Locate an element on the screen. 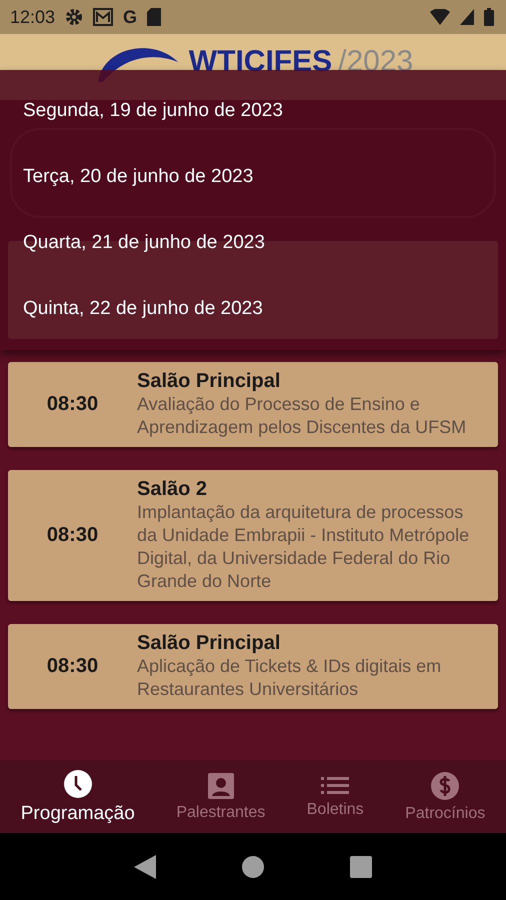 Image resolution: width=506 pixels, height=900 pixels. nav-tab: Boletins is located at coordinates (335, 796).